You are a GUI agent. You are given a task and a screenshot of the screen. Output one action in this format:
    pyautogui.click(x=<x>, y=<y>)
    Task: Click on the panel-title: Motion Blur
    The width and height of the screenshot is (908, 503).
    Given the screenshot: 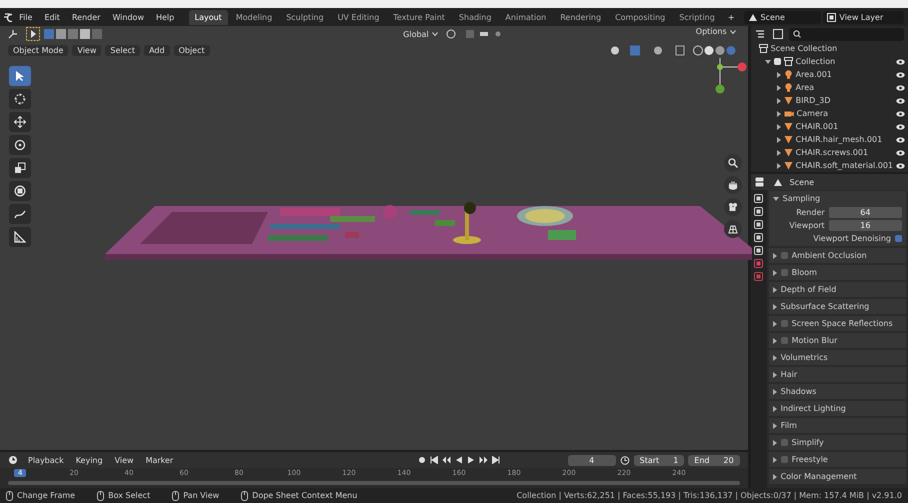 What is the action you would take?
    pyautogui.click(x=815, y=340)
    